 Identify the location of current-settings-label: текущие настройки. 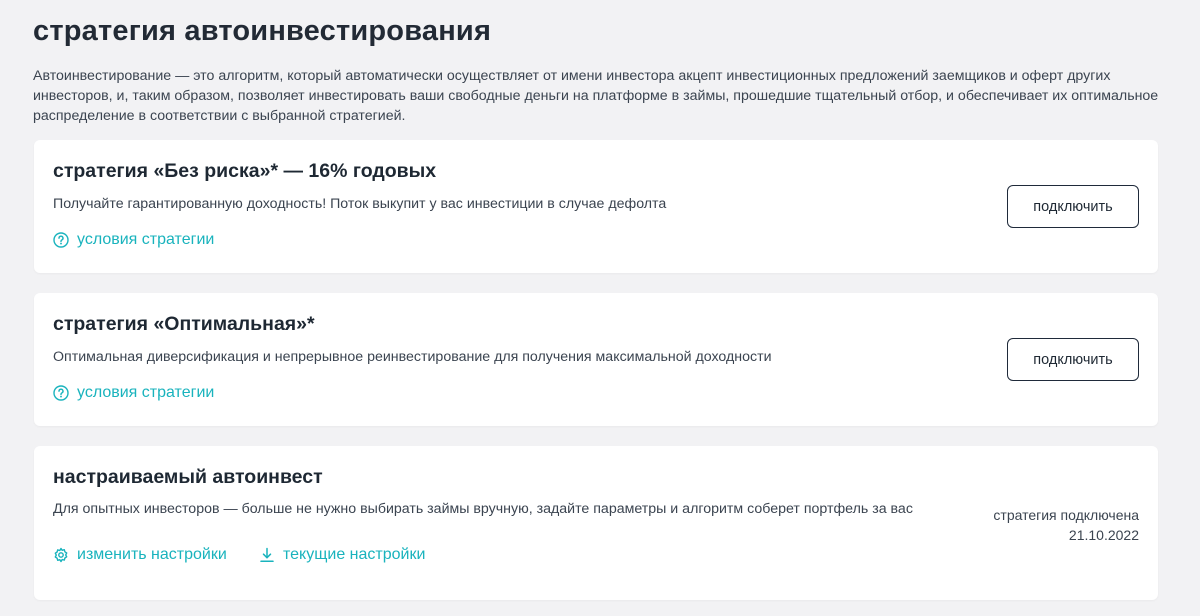
(354, 554).